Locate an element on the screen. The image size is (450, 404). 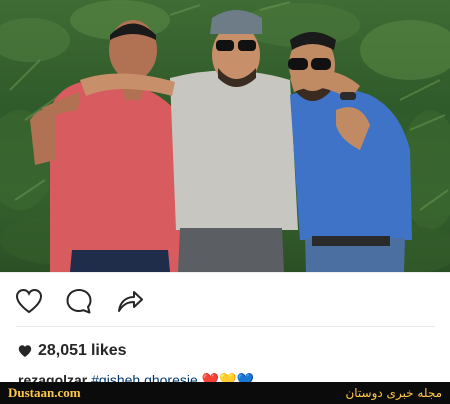
share-arrow-icon is located at coordinates (130, 301).